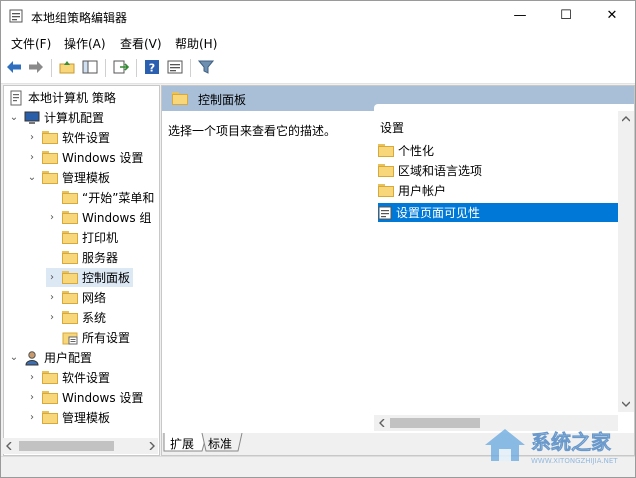  I want to click on menu-view: 查看(V), so click(141, 43).